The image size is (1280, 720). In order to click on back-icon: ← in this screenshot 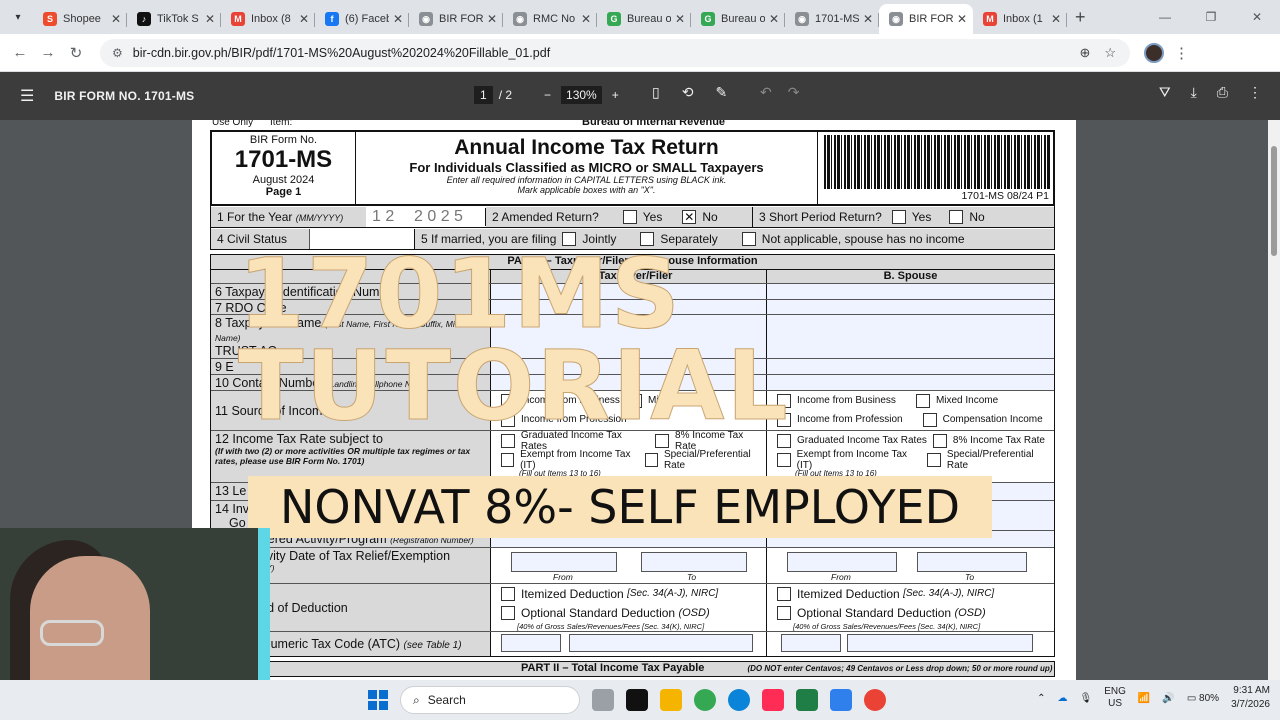, I will do `click(20, 52)`.